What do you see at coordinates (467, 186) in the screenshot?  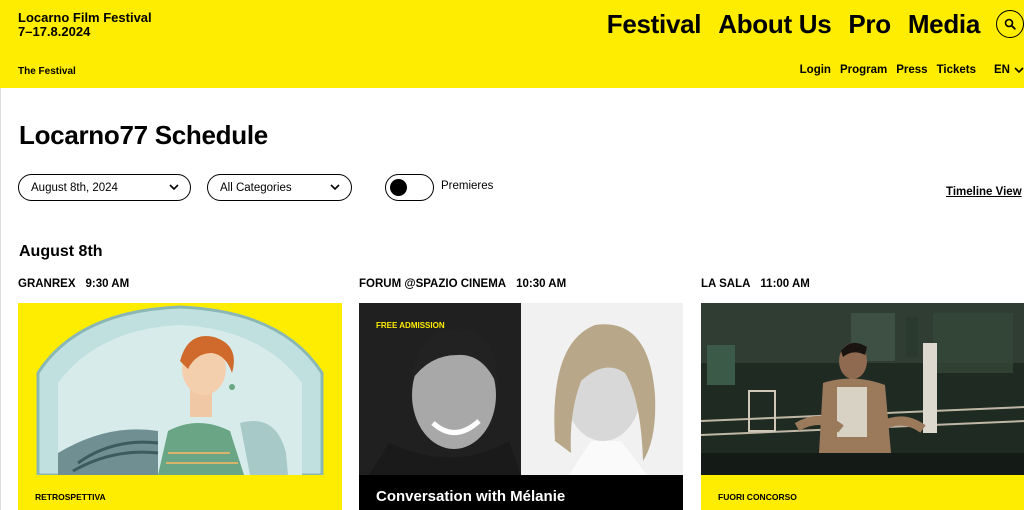 I see `premieres-label: Premieres` at bounding box center [467, 186].